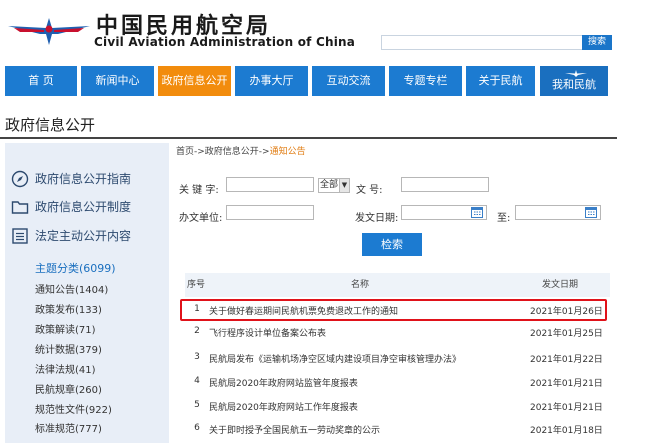 The height and width of the screenshot is (443, 650). Describe the element at coordinates (201, 218) in the screenshot. I see `issuer-label: 办文单位:` at that location.